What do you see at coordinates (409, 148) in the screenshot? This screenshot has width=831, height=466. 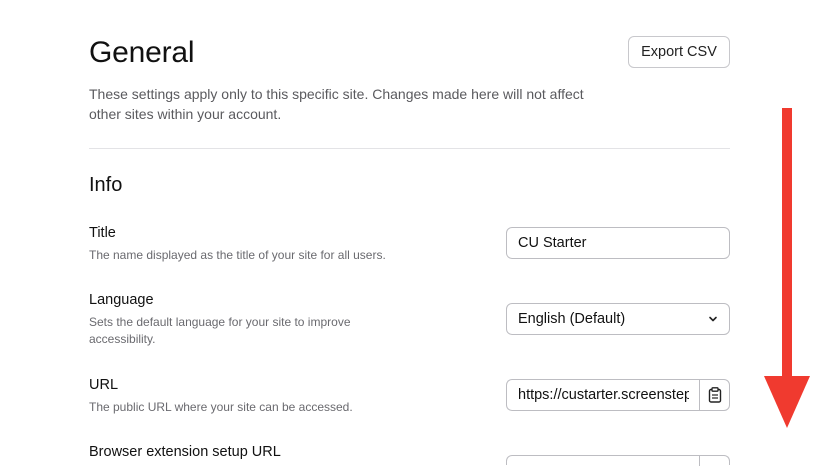 I see `divider` at bounding box center [409, 148].